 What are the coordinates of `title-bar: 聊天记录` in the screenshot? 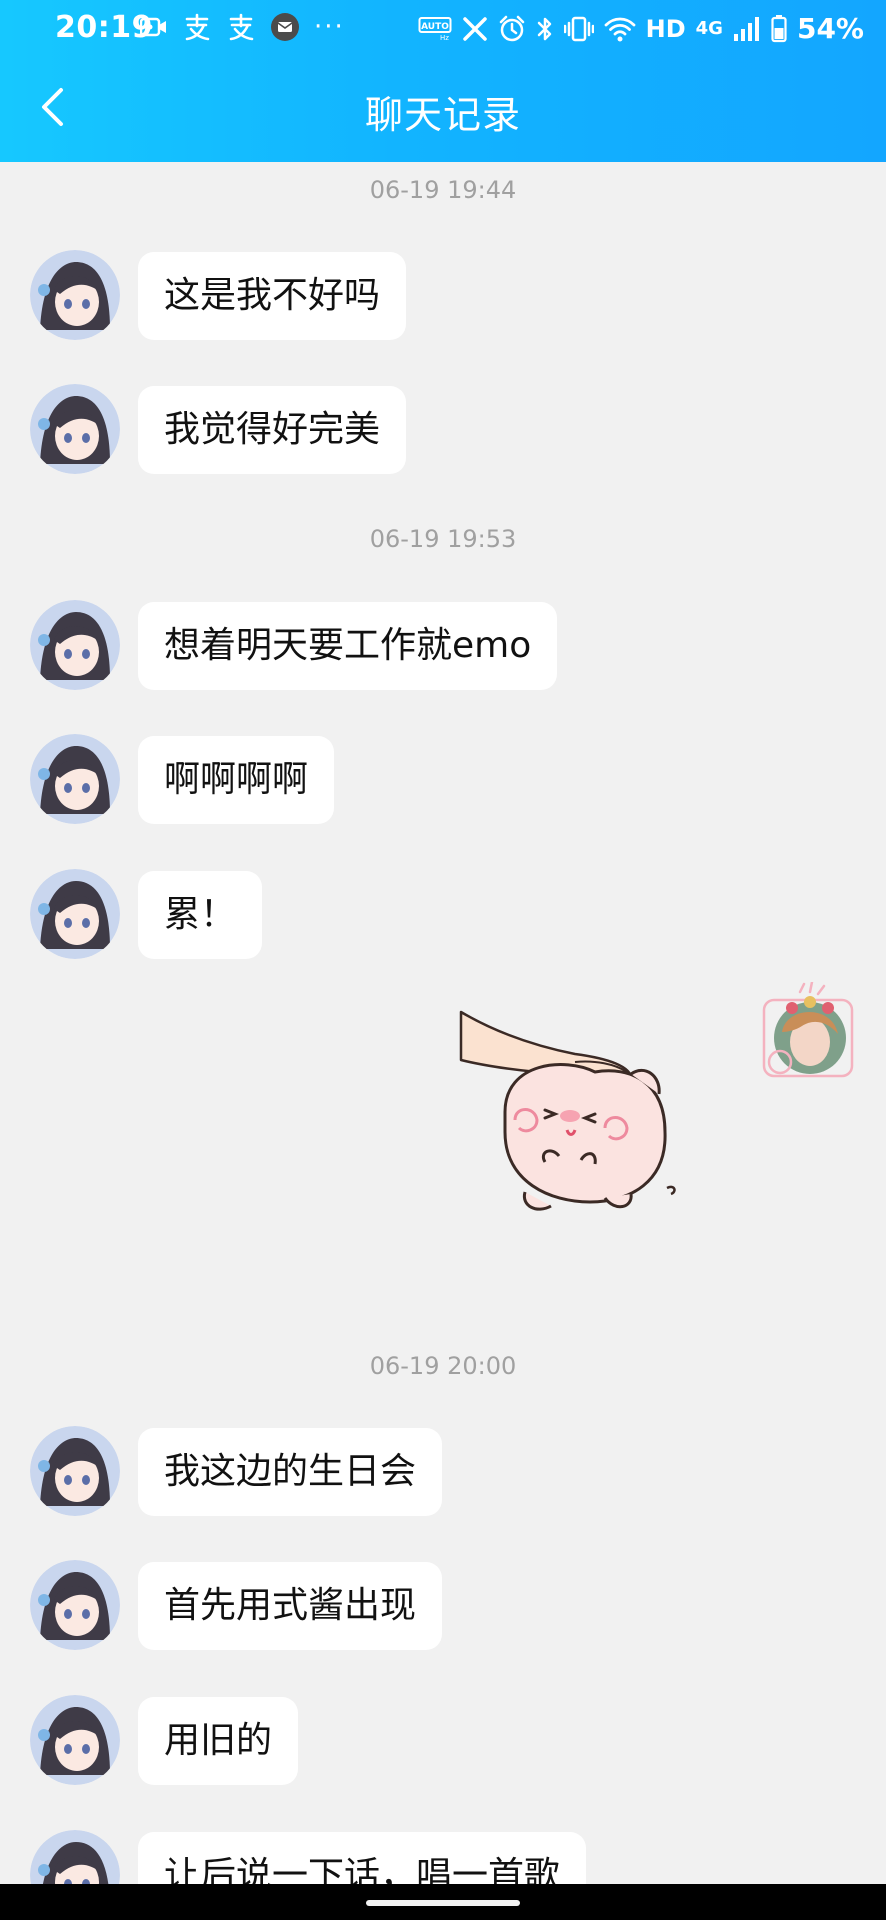 It's located at (443, 108).